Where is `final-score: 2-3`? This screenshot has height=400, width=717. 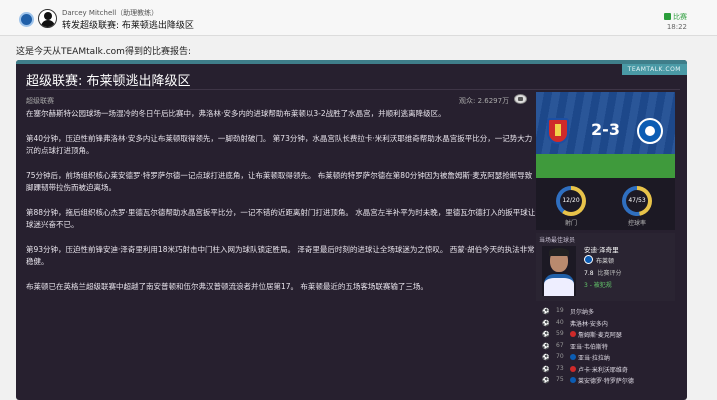 final-score: 2-3 is located at coordinates (605, 129).